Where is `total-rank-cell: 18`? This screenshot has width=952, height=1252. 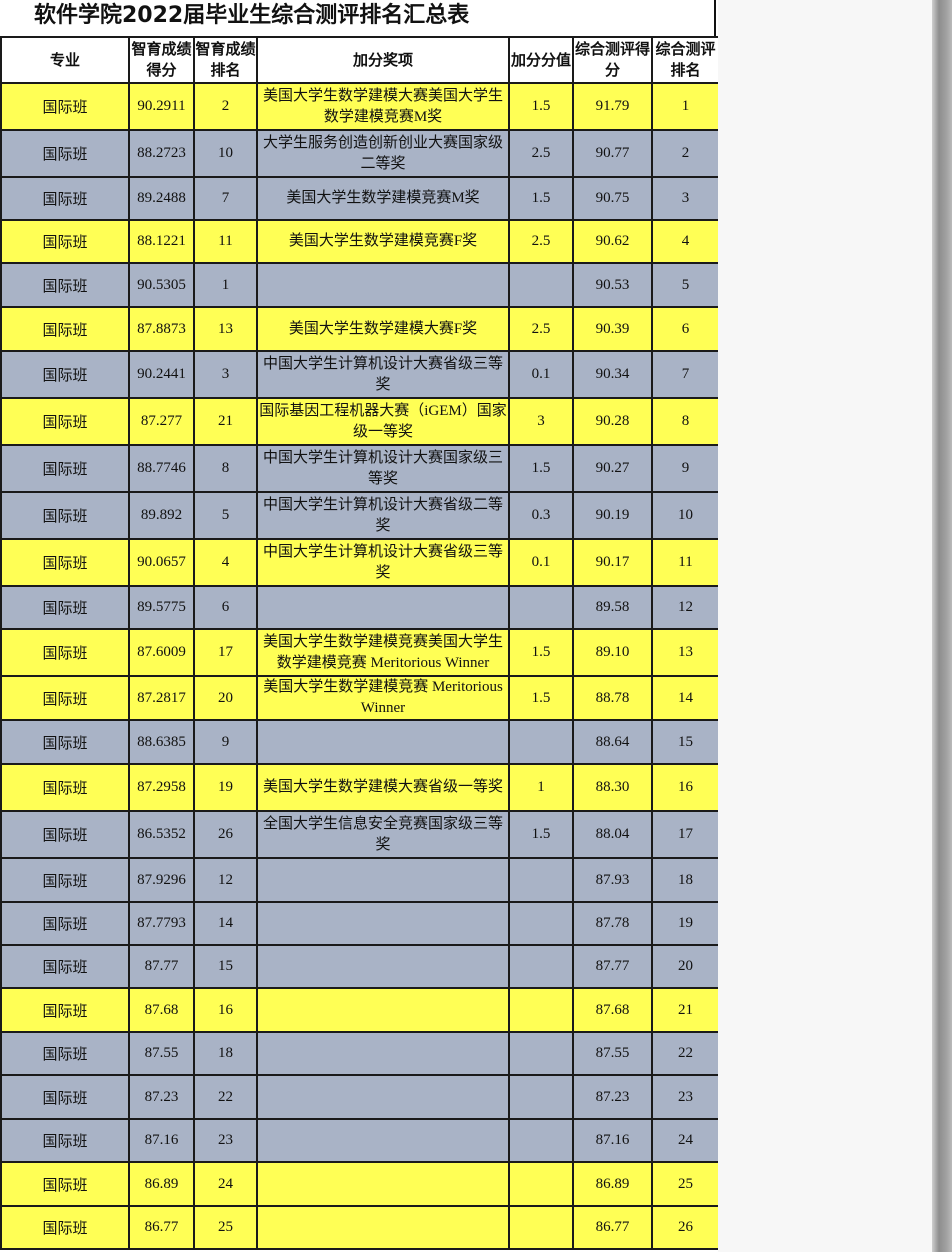
total-rank-cell: 18 is located at coordinates (684, 880).